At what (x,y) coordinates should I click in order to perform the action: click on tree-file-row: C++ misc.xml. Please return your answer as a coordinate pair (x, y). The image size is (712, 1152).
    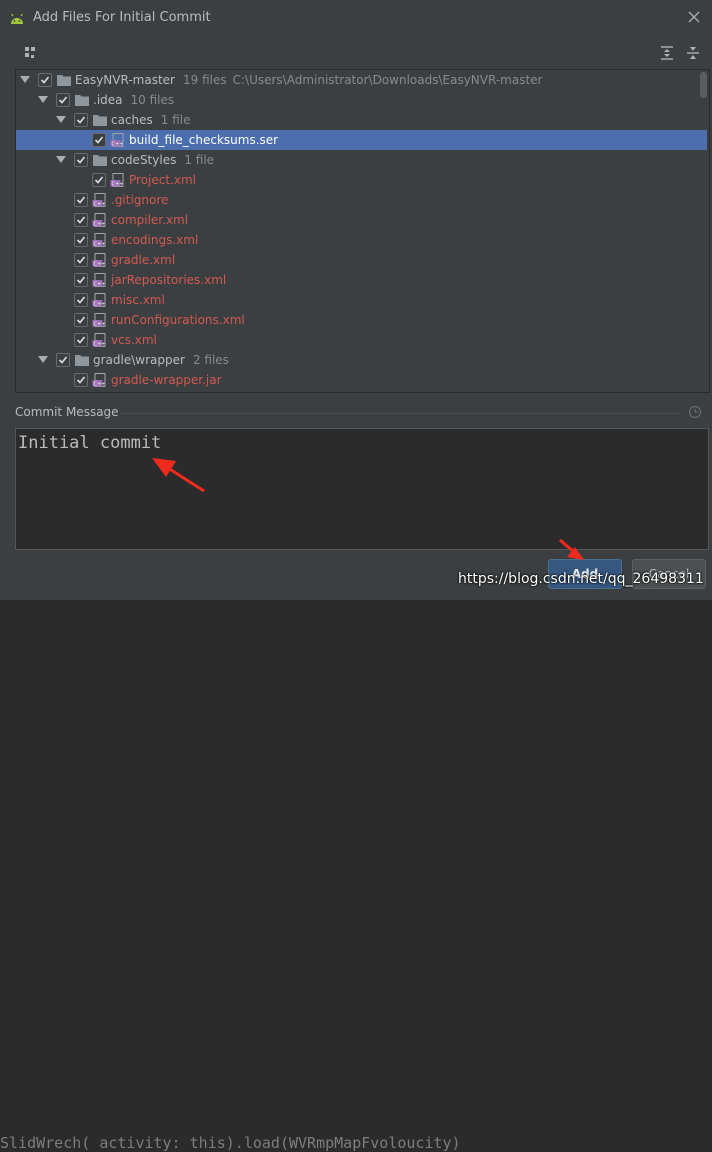
    Looking at the image, I should click on (361, 300).